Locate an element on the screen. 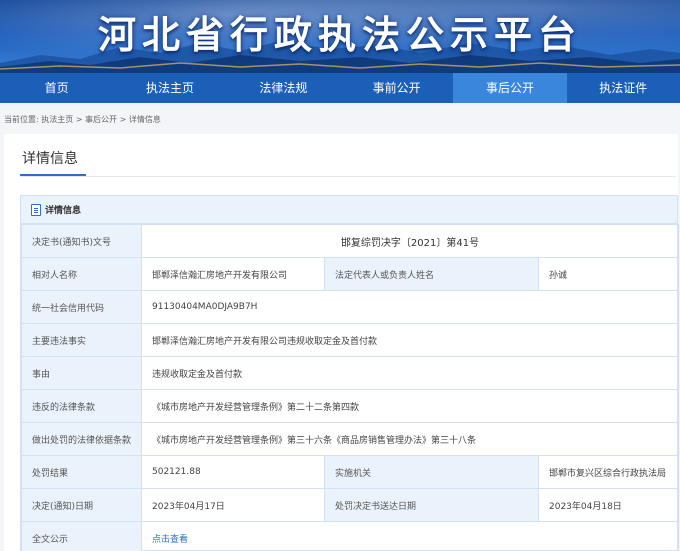 This screenshot has width=680, height=551. result-label: 处罚结果 is located at coordinates (81, 472).